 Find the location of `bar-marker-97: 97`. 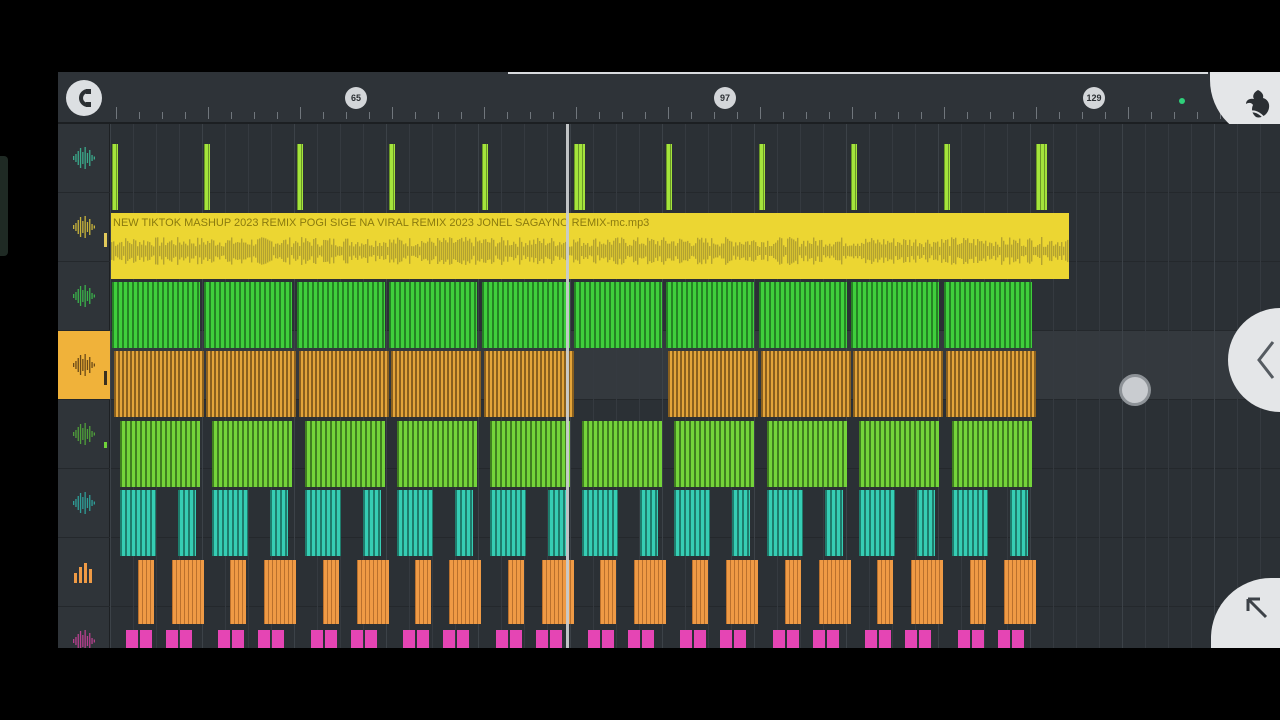

bar-marker-97: 97 is located at coordinates (725, 98).